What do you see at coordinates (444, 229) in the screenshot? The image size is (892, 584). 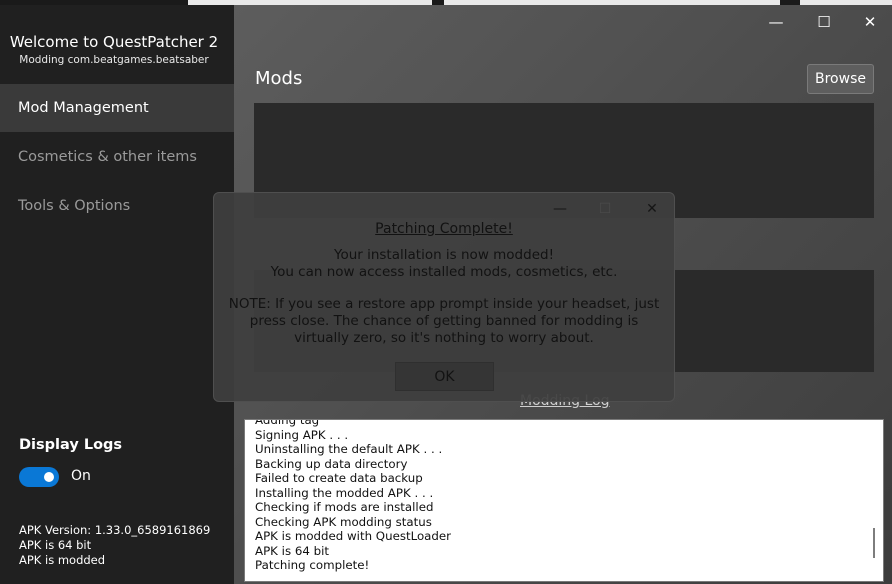 I see `dialog-title: Patching Complete!` at bounding box center [444, 229].